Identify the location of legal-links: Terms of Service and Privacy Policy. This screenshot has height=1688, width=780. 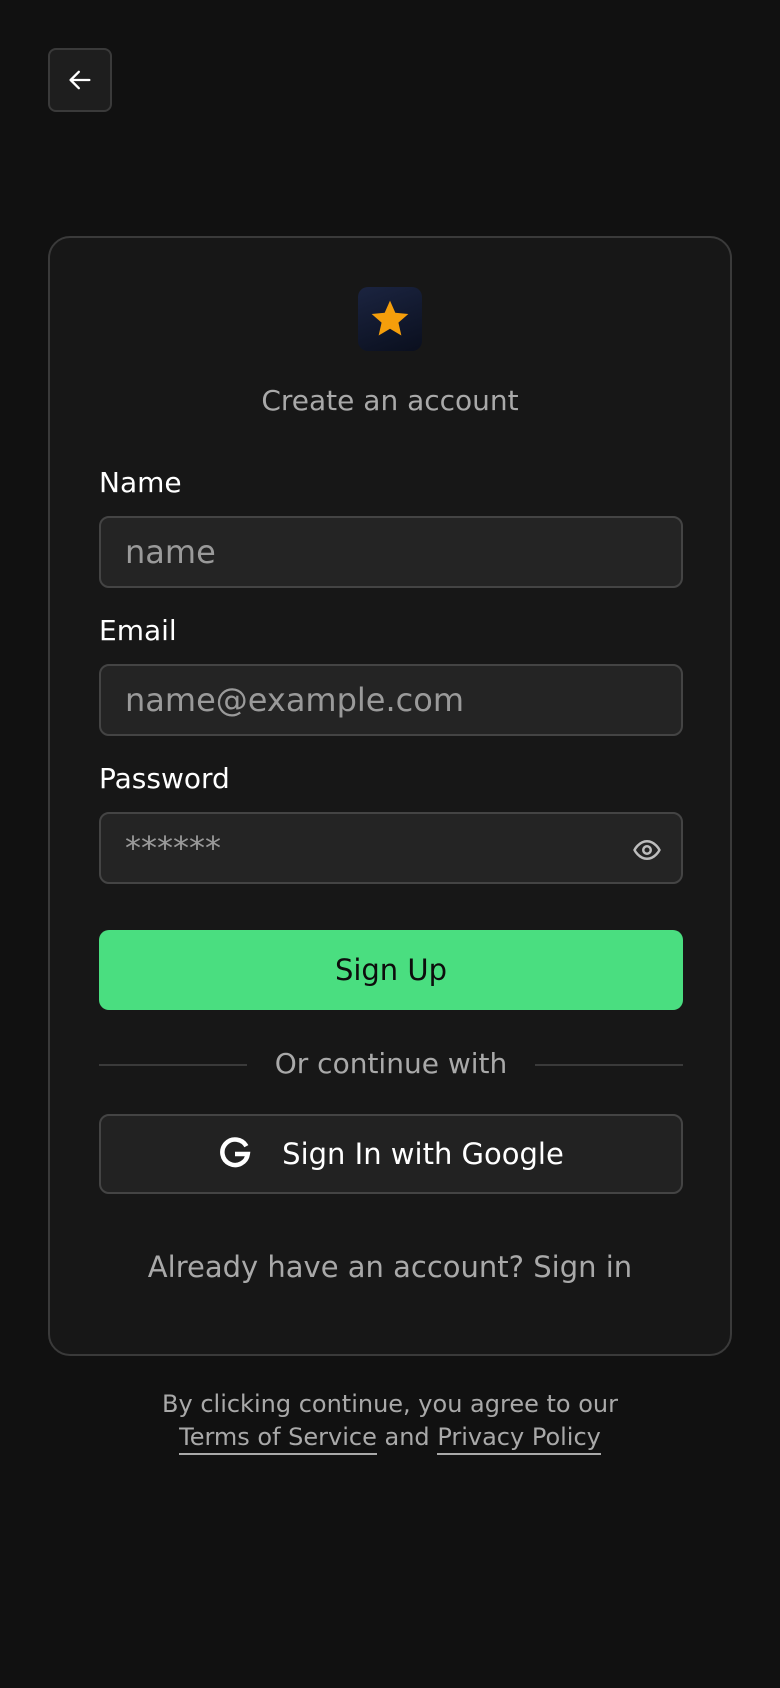
(390, 1438).